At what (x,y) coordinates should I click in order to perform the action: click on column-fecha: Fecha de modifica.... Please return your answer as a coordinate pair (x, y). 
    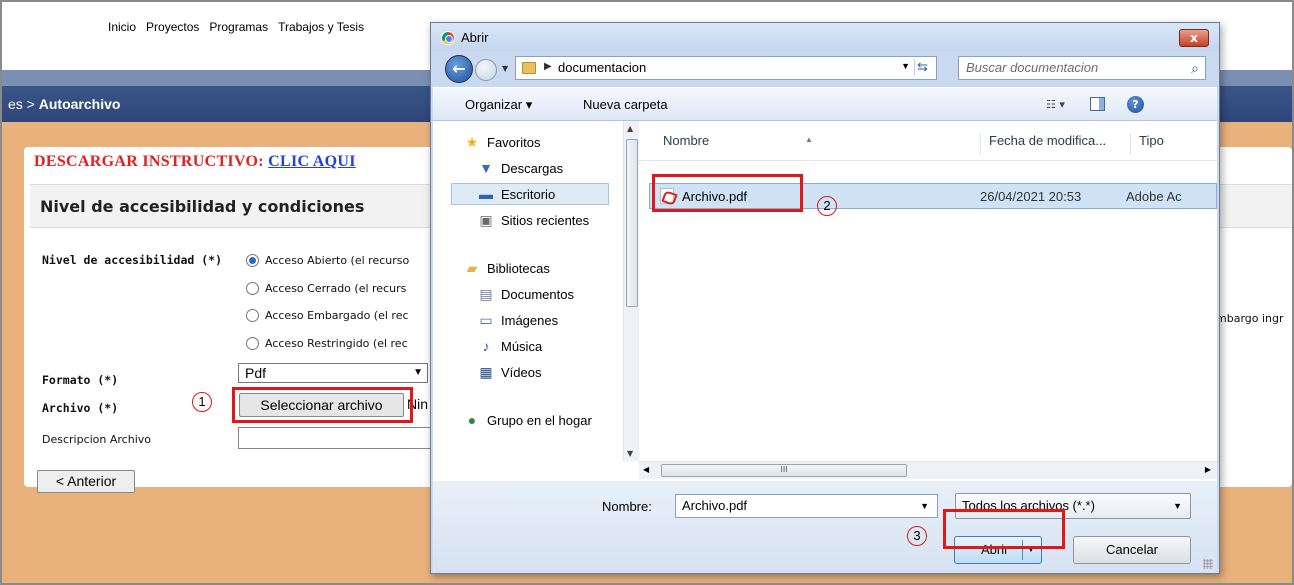
    Looking at the image, I should click on (1056, 144).